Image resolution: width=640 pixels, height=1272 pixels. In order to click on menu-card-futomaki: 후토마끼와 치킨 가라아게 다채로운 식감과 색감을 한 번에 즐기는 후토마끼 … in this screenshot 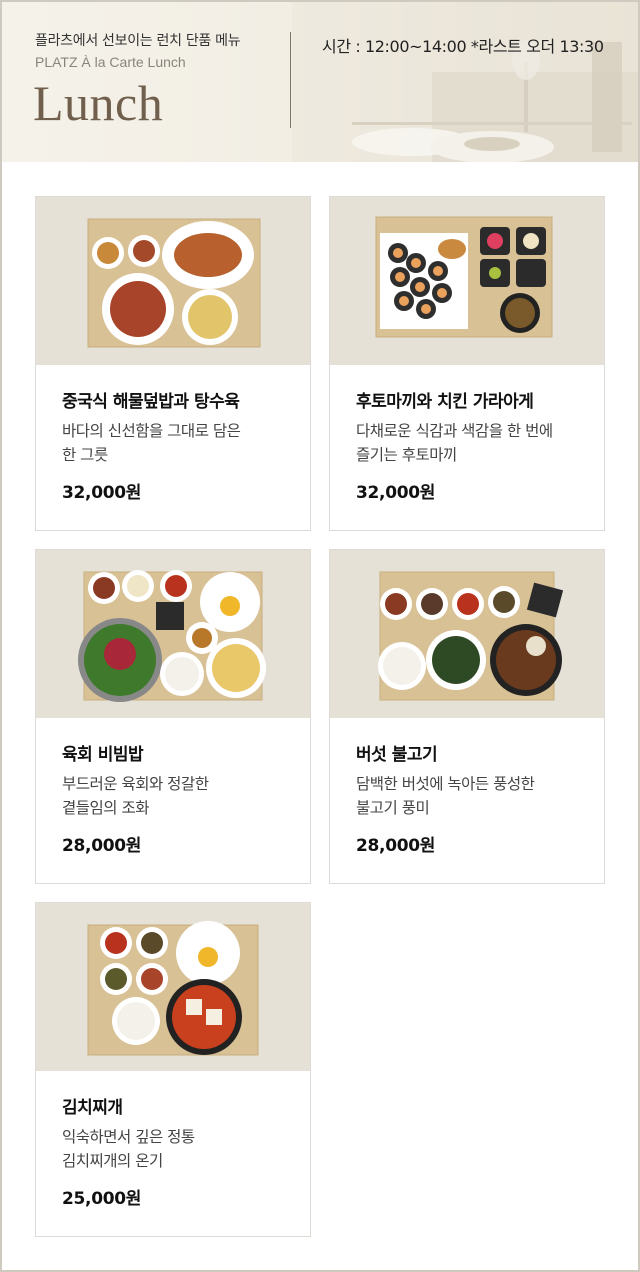, I will do `click(467, 363)`.